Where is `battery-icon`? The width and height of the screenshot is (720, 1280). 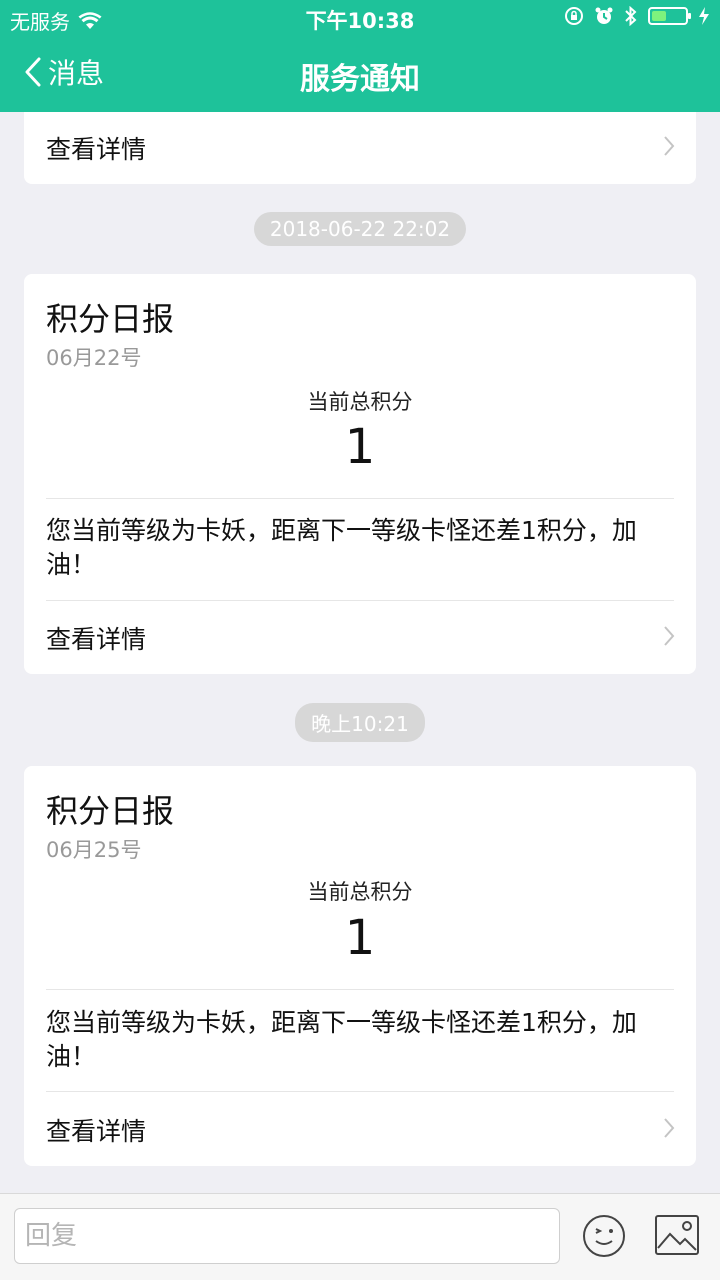 battery-icon is located at coordinates (669, 16).